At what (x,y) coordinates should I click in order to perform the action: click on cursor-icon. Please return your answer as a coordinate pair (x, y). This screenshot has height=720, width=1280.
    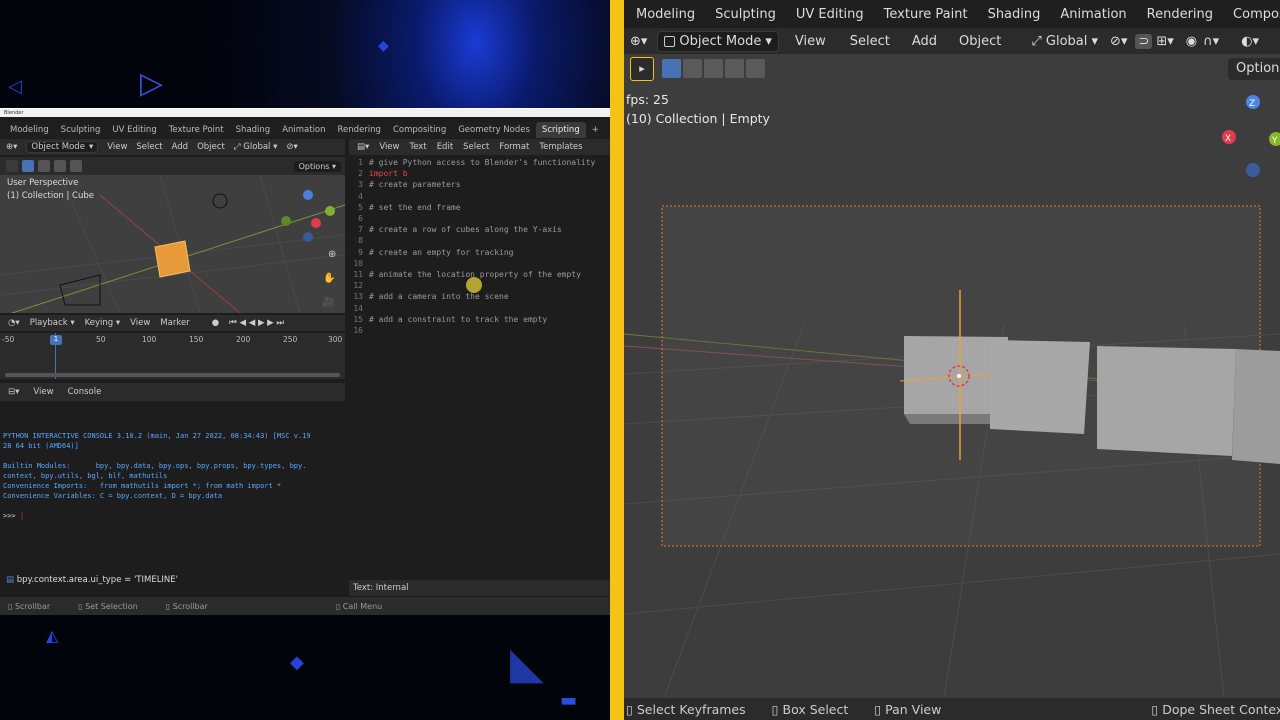
    Looking at the image, I should click on (12, 166).